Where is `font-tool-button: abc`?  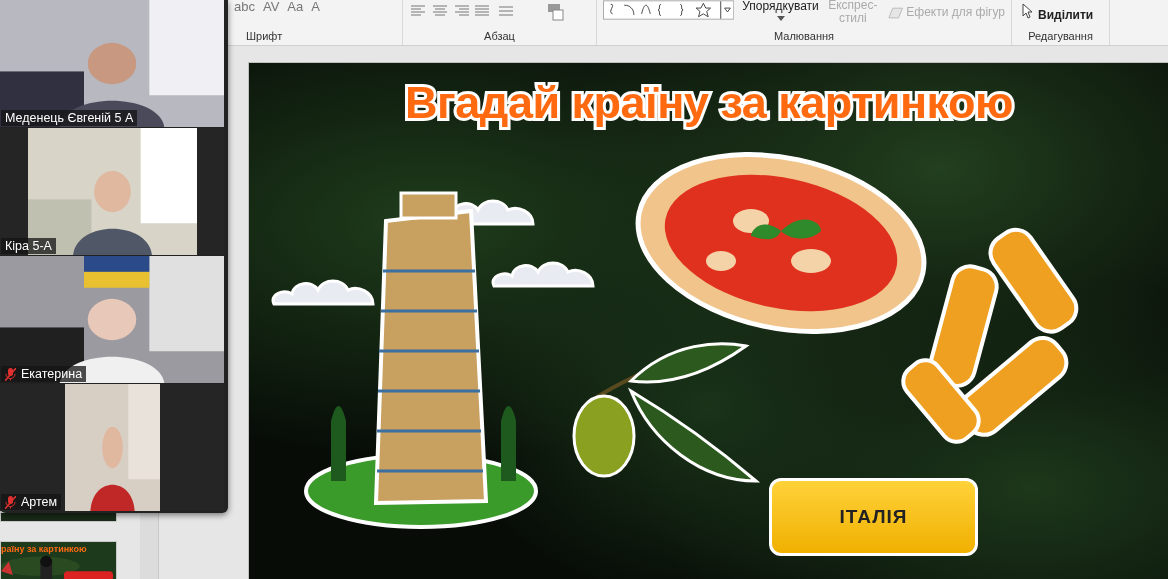
font-tool-button: abc is located at coordinates (244, 7).